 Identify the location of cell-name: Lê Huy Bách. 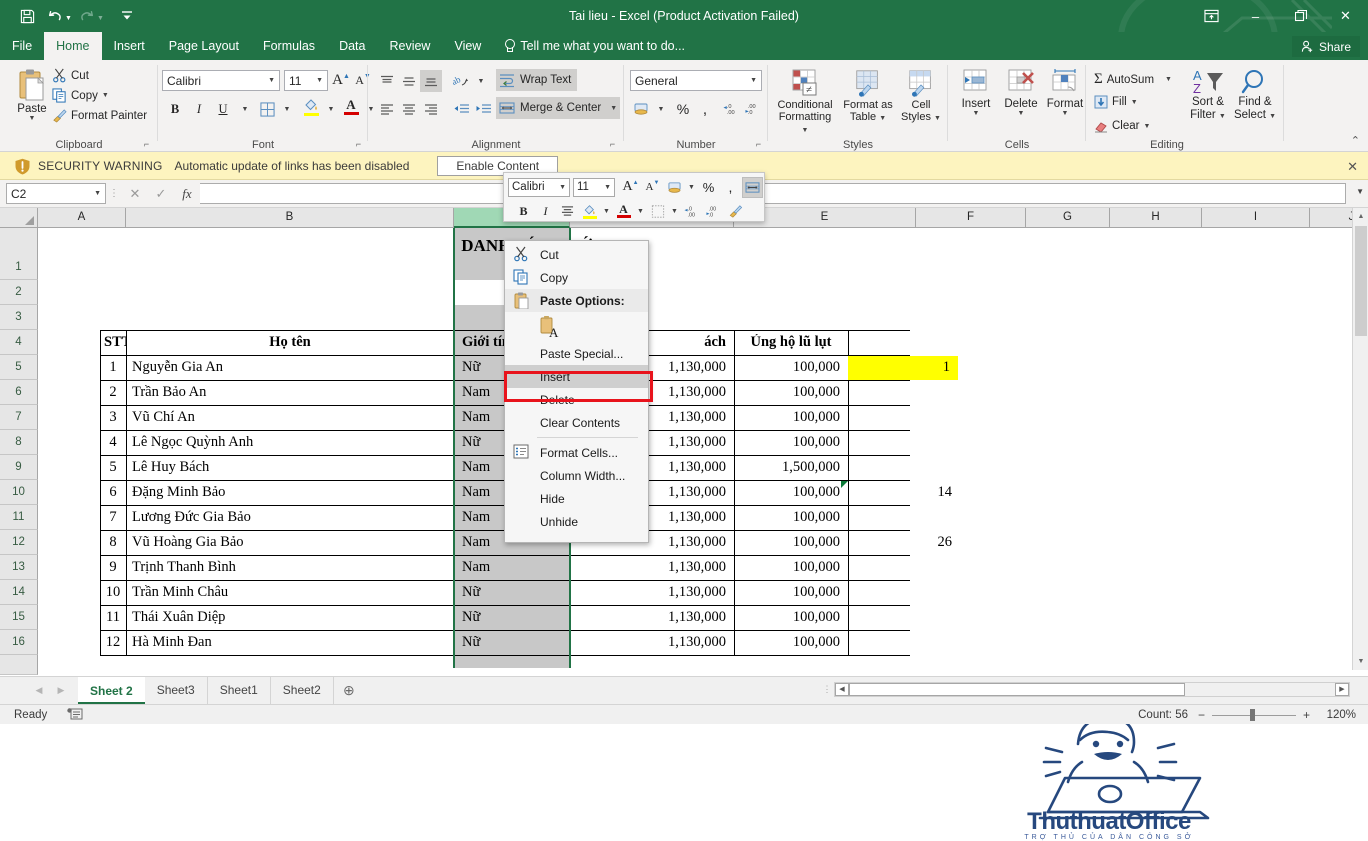
(291, 467).